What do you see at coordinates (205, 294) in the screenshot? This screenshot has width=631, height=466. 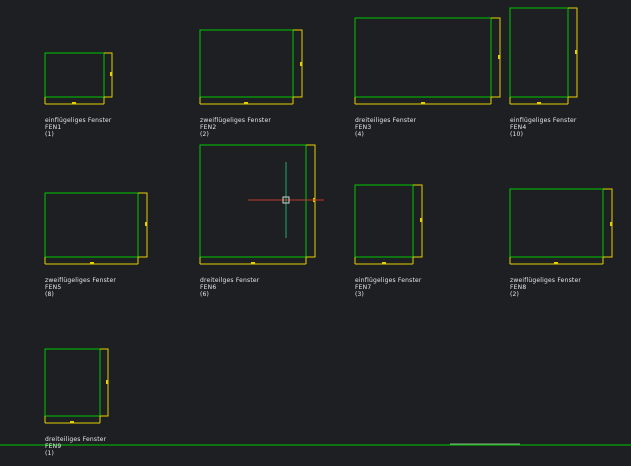 I see `window-count-label: (6)` at bounding box center [205, 294].